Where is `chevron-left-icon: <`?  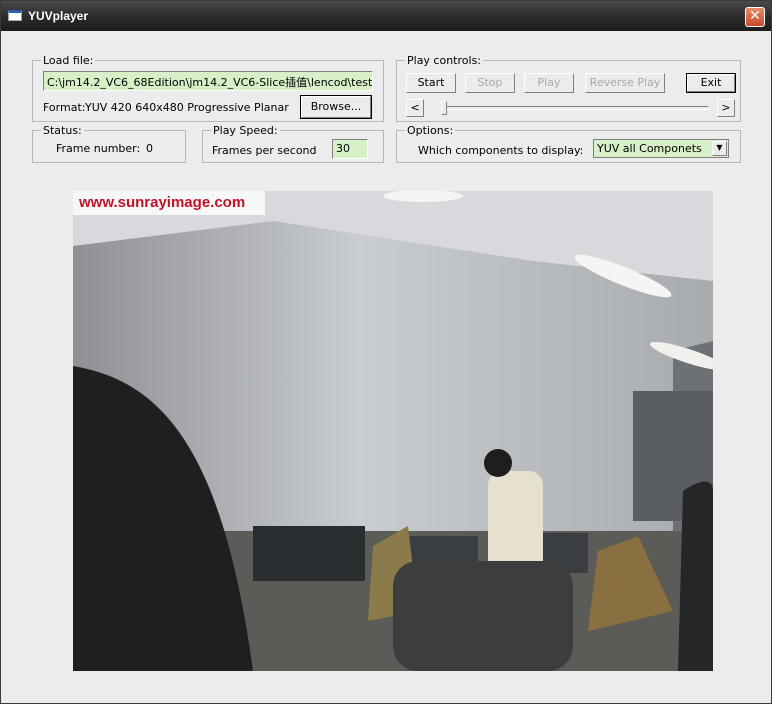
chevron-left-icon: < is located at coordinates (415, 107).